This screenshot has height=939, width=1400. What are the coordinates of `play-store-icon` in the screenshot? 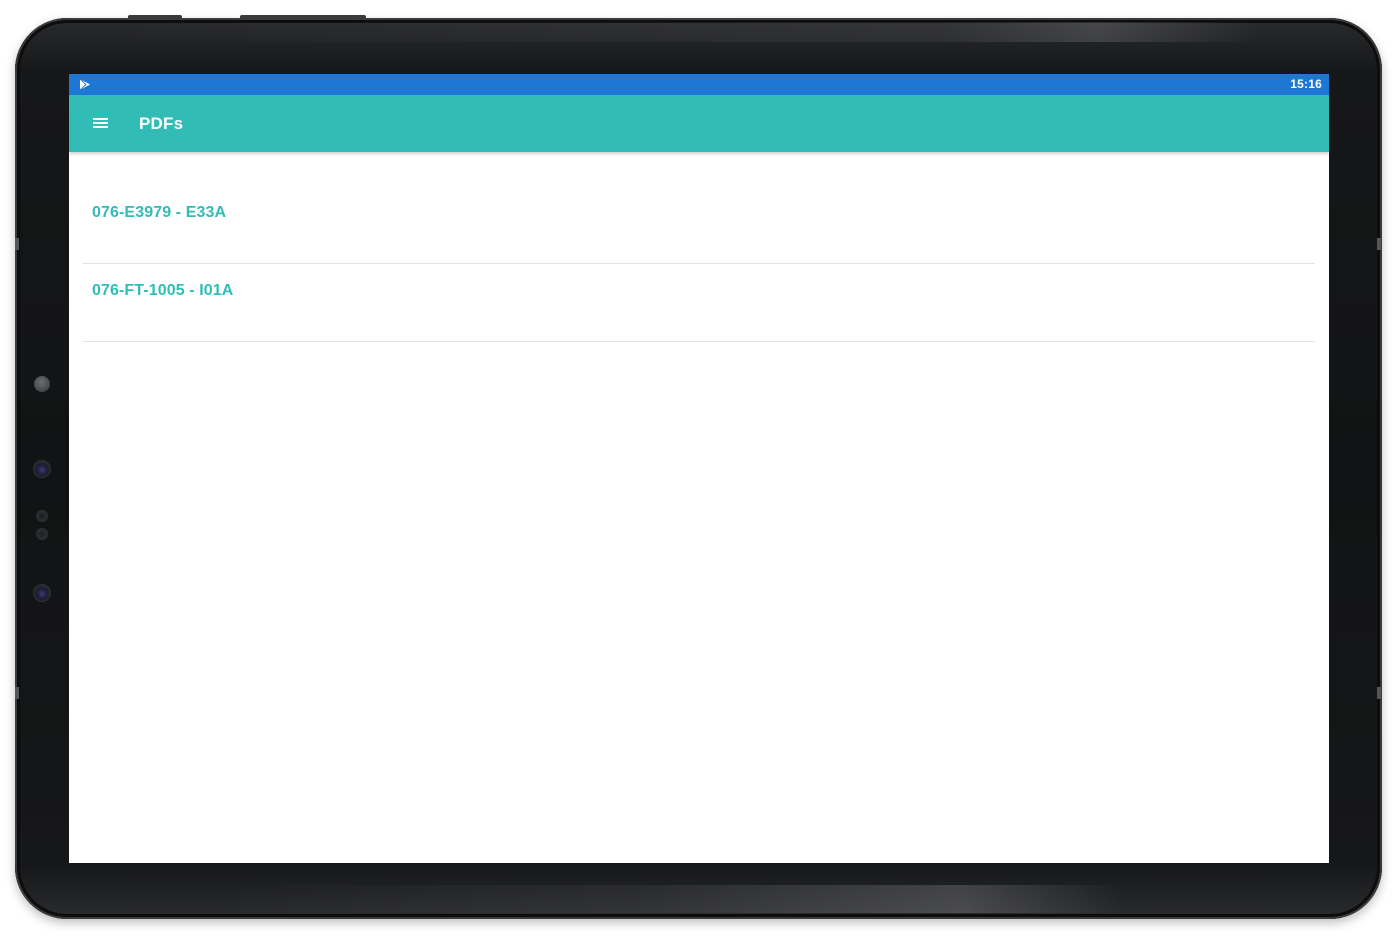 It's located at (84, 84).